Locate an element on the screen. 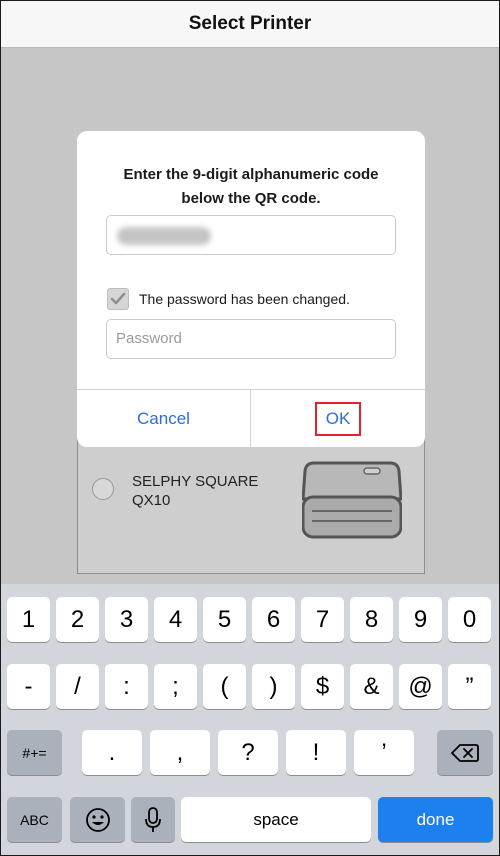  key-2: 2 is located at coordinates (77, 619).